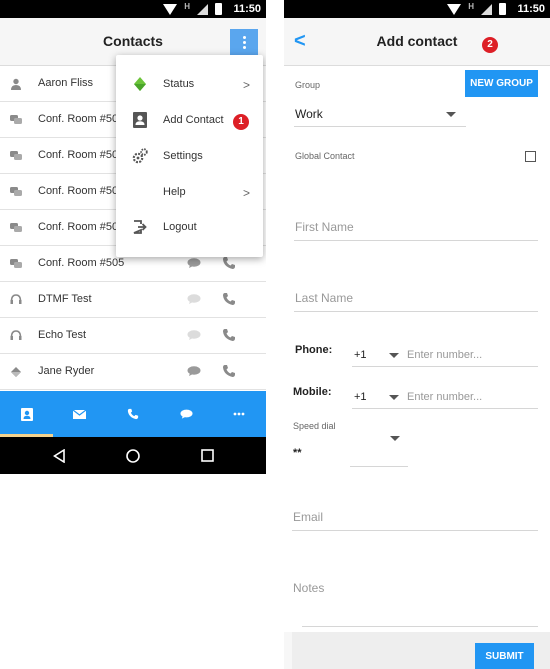 This screenshot has height=669, width=550. I want to click on mobile-country-code: +1, so click(360, 397).